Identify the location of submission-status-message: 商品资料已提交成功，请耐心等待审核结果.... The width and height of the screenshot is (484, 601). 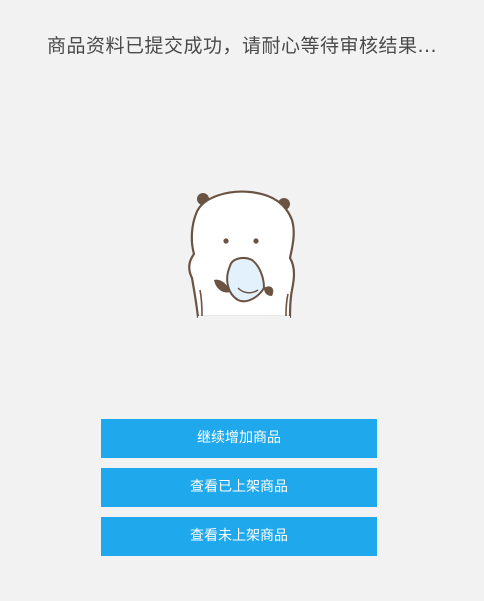
(242, 46).